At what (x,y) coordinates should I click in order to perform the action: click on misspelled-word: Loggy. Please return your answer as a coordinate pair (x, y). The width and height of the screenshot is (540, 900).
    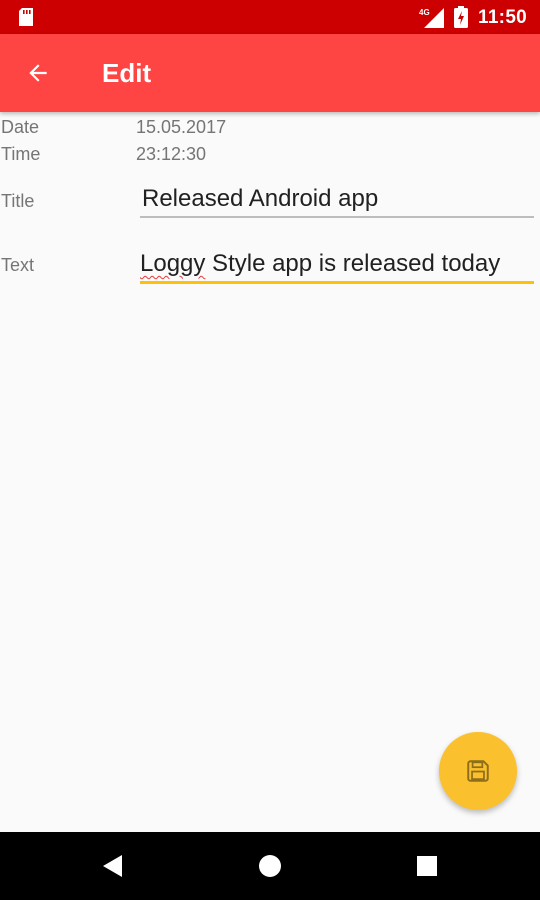
    Looking at the image, I should click on (173, 263).